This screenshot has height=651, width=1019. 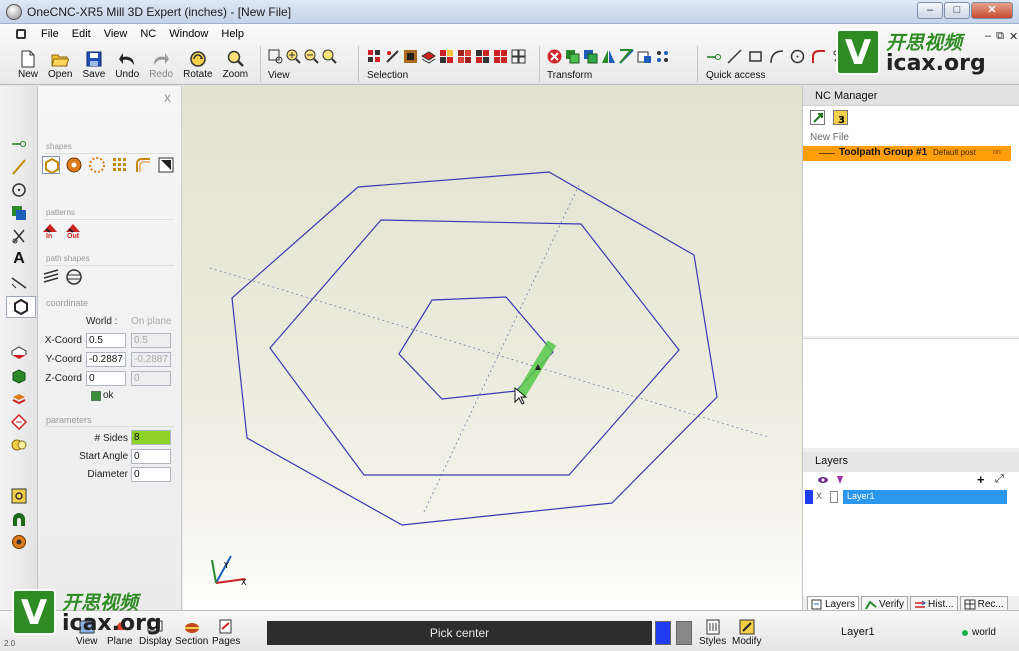 What do you see at coordinates (21, 34) in the screenshot?
I see `document-menu-icon` at bounding box center [21, 34].